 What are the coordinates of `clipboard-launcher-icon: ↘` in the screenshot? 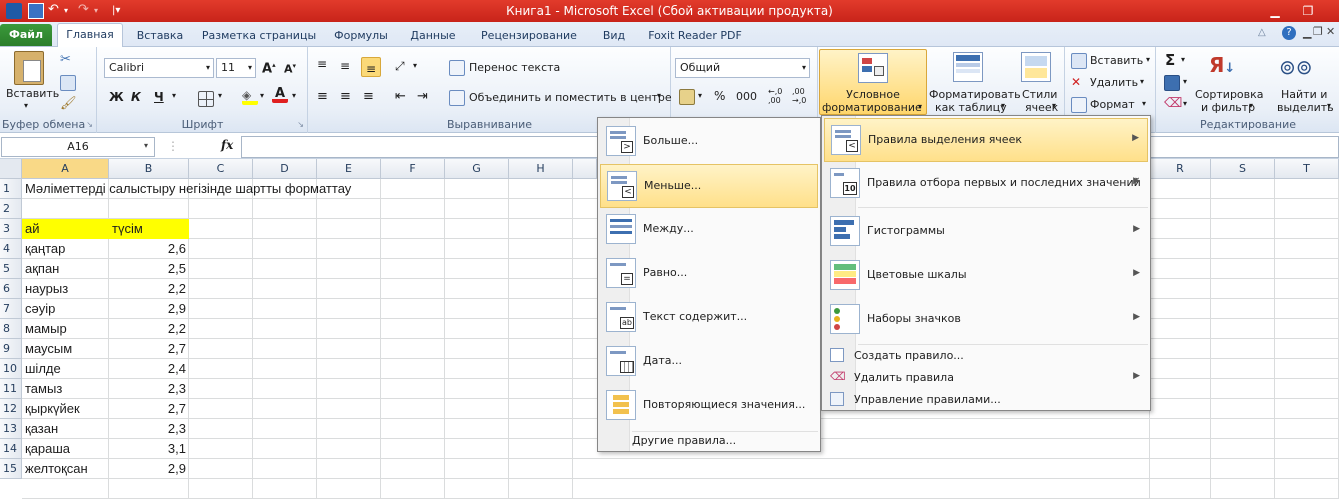 It's located at (89, 124).